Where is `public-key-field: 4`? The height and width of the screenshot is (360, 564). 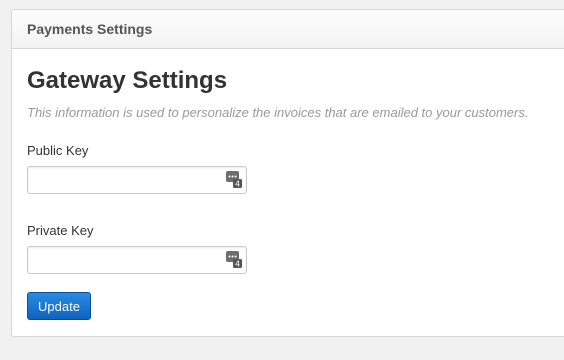
public-key-field: 4 is located at coordinates (137, 180).